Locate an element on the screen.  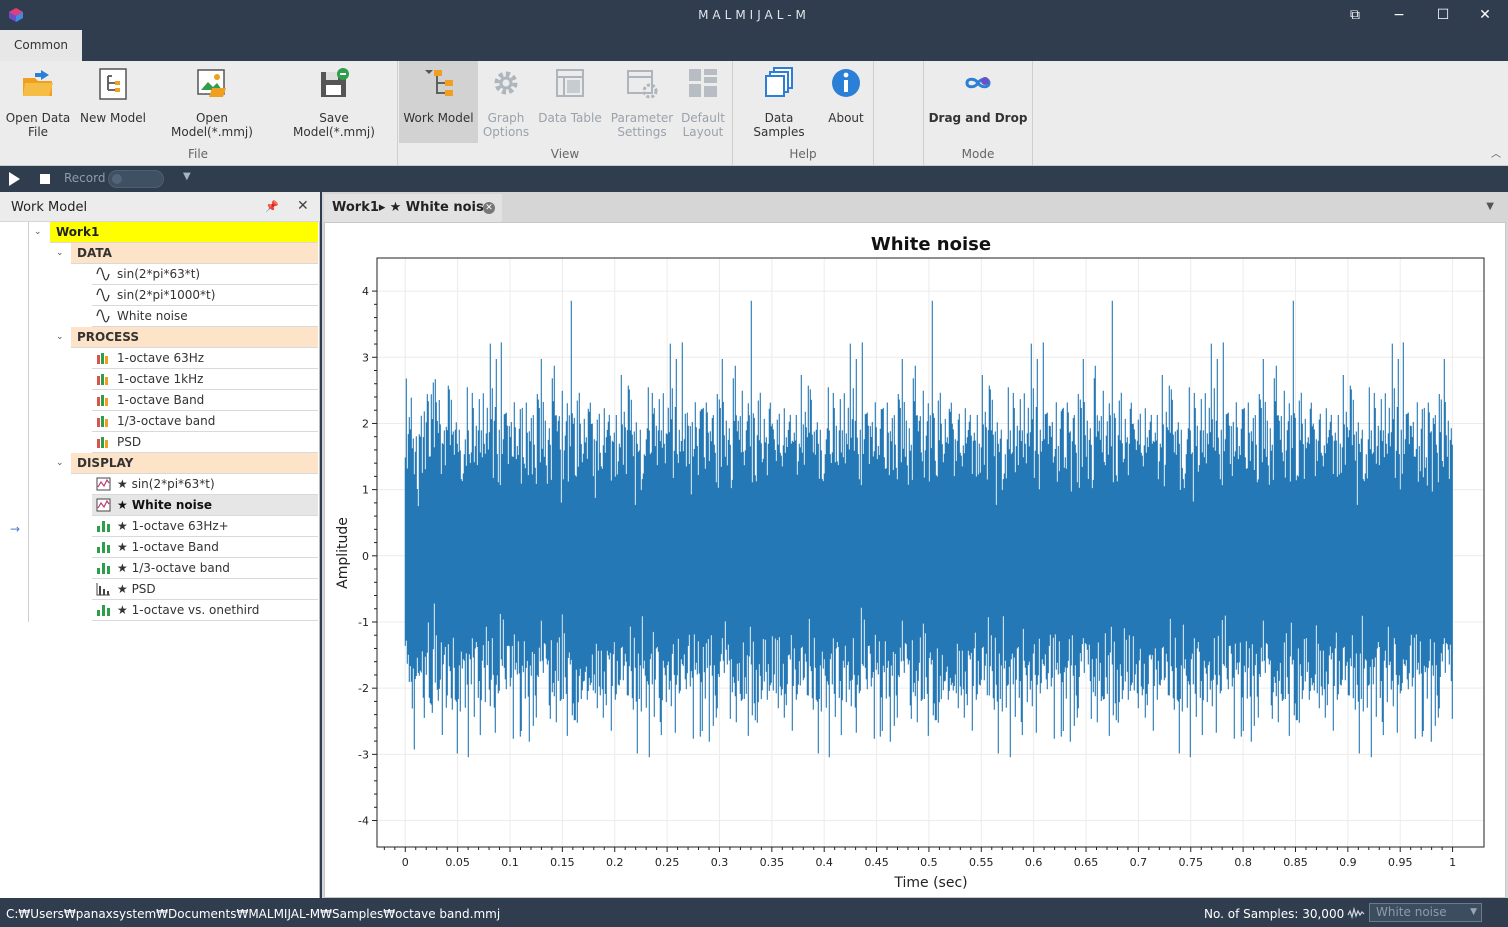
x-tick-label: 0.3 is located at coordinates (720, 862).